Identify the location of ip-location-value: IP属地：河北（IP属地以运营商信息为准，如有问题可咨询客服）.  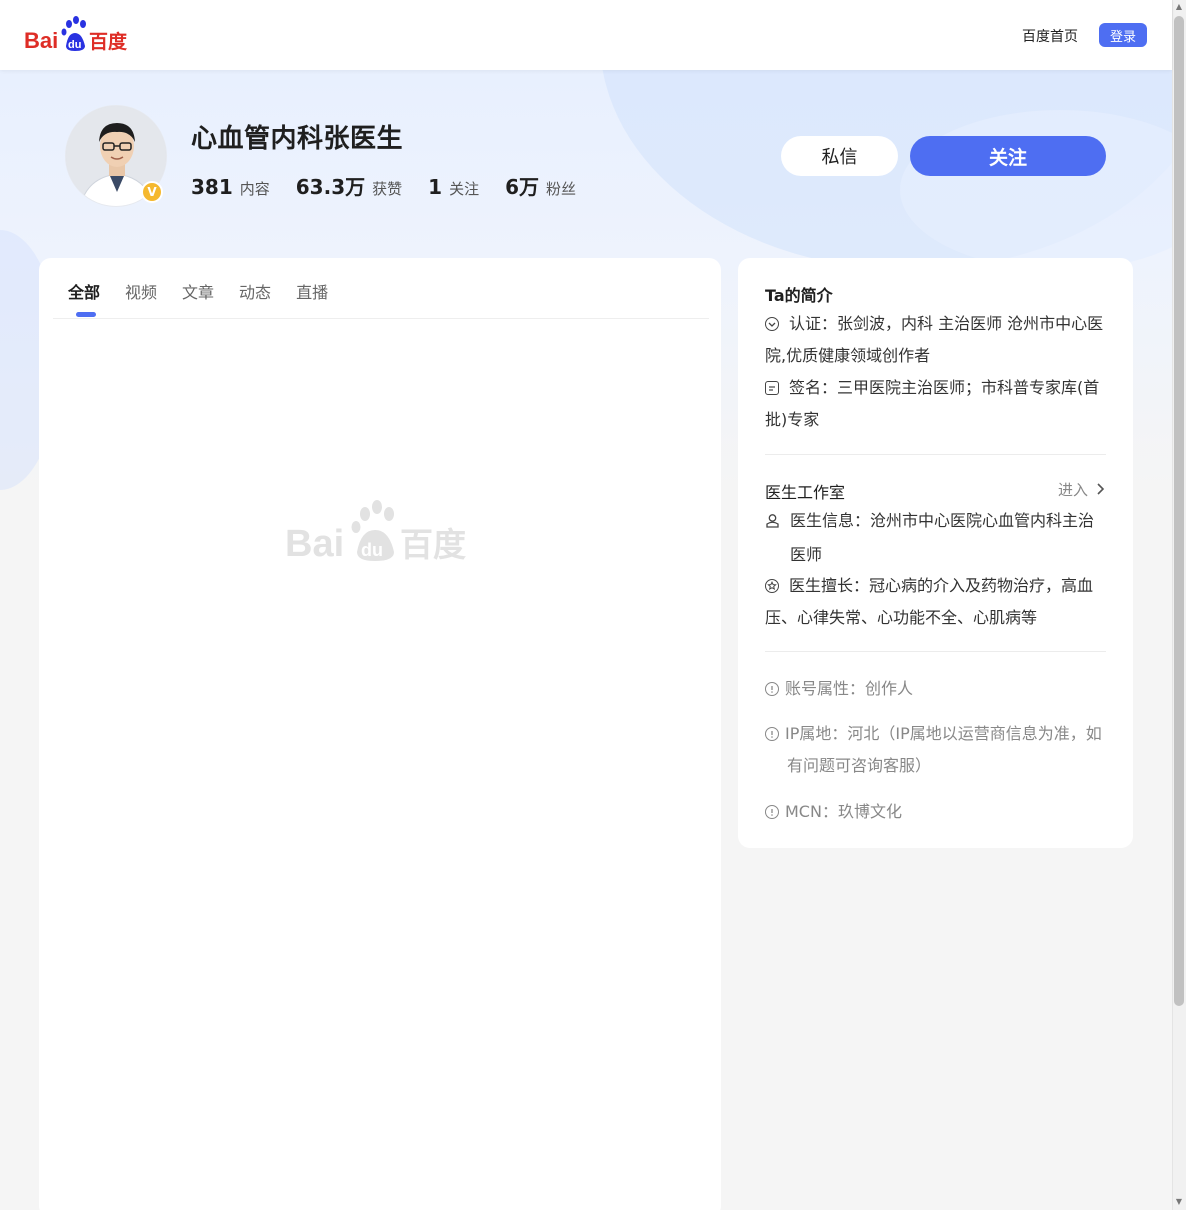
(943, 749).